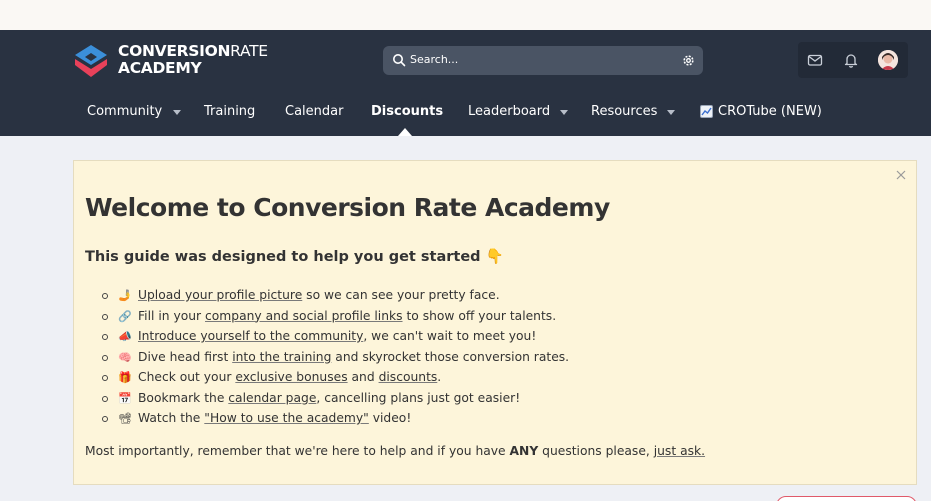 The width and height of the screenshot is (931, 501). What do you see at coordinates (439, 377) in the screenshot?
I see `item-text: .` at bounding box center [439, 377].